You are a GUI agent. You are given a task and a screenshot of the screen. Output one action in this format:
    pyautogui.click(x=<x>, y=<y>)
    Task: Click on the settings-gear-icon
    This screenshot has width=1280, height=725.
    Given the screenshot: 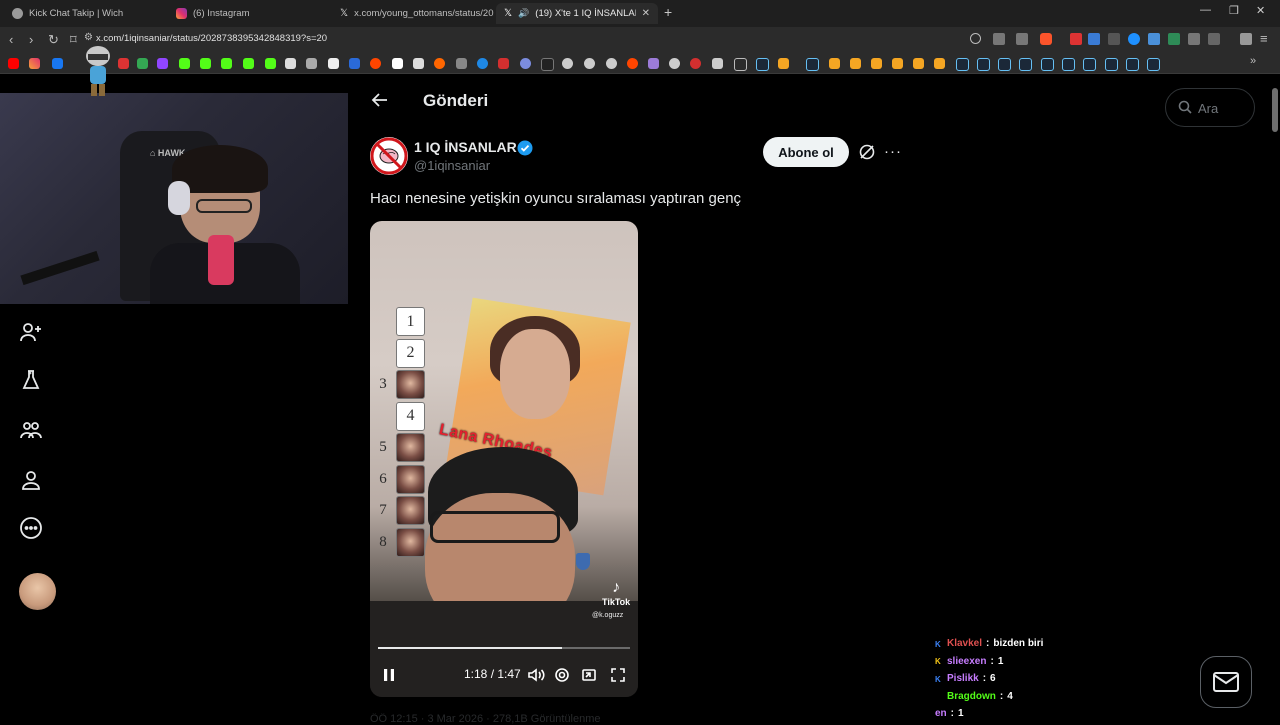 What is the action you would take?
    pyautogui.click(x=562, y=675)
    